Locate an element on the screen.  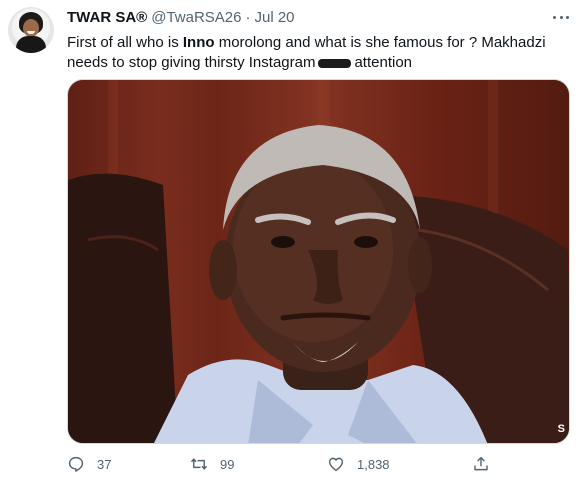
media-watermark: S is located at coordinates (561, 429).